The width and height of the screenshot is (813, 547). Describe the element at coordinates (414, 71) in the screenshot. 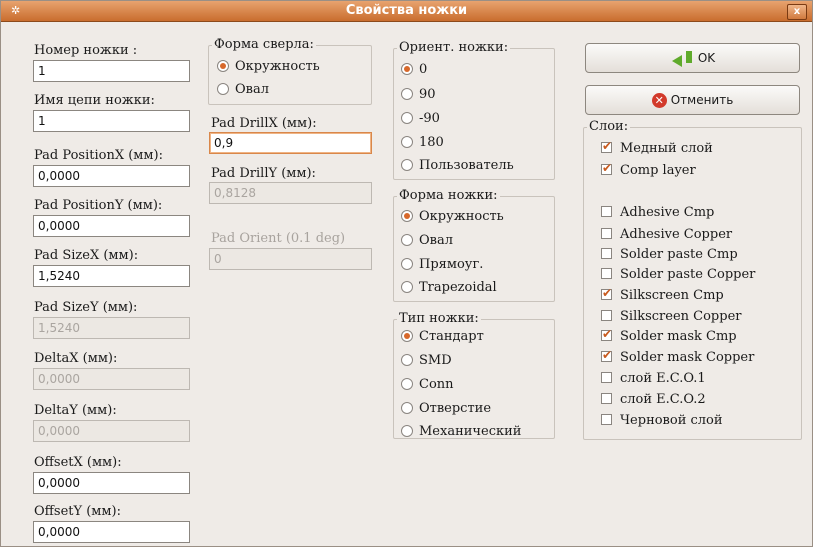

I see `orient-0-option: 0` at that location.